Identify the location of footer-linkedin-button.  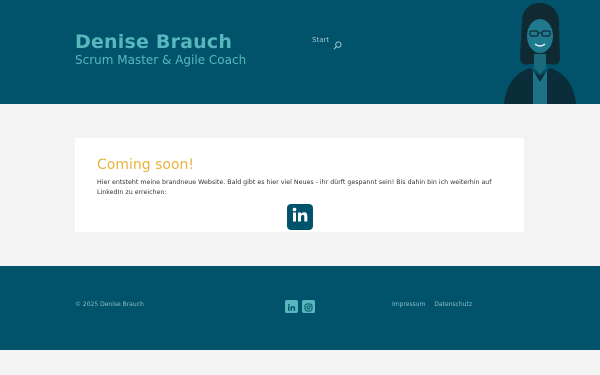
(291, 306).